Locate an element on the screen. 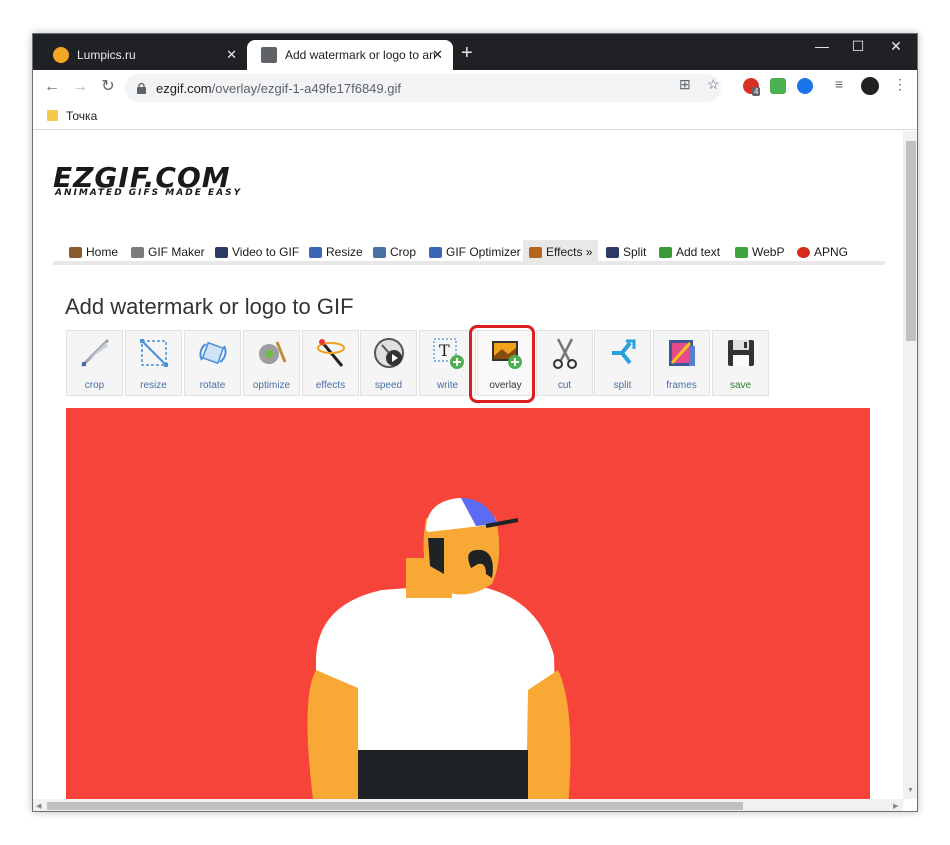  folder-icon is located at coordinates (52, 115).